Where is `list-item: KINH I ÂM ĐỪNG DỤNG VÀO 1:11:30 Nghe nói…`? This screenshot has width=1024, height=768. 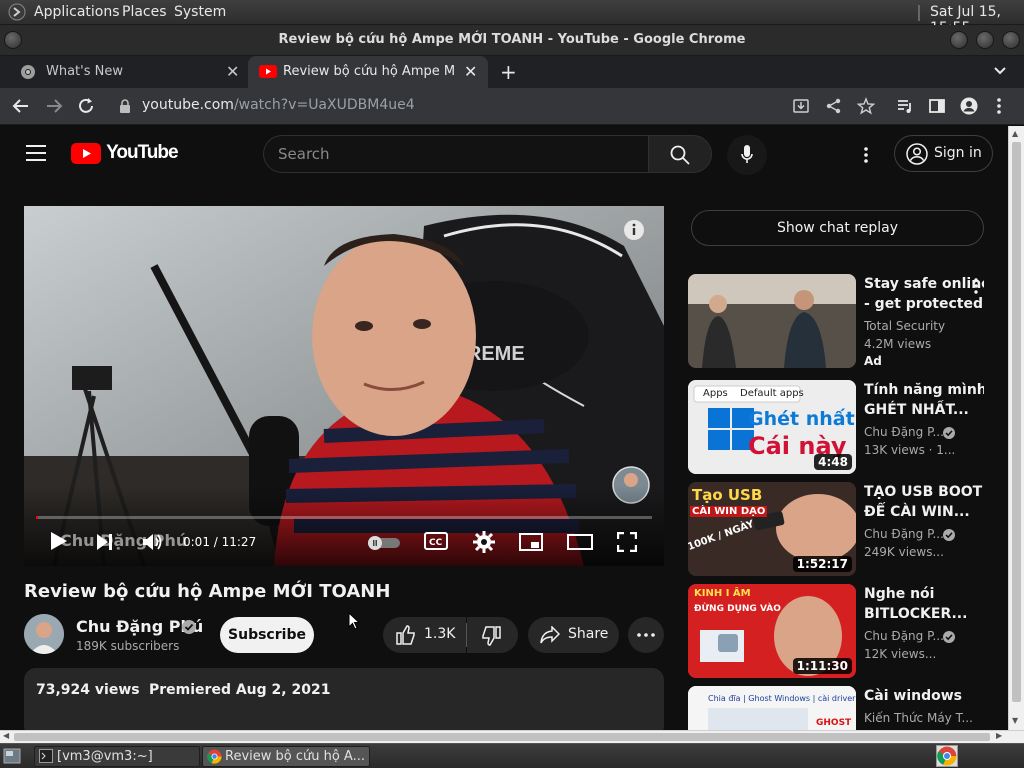
list-item: KINH I ÂM ĐỪNG DỤNG VÀO 1:11:30 Nghe nói… is located at coordinates (848, 632).